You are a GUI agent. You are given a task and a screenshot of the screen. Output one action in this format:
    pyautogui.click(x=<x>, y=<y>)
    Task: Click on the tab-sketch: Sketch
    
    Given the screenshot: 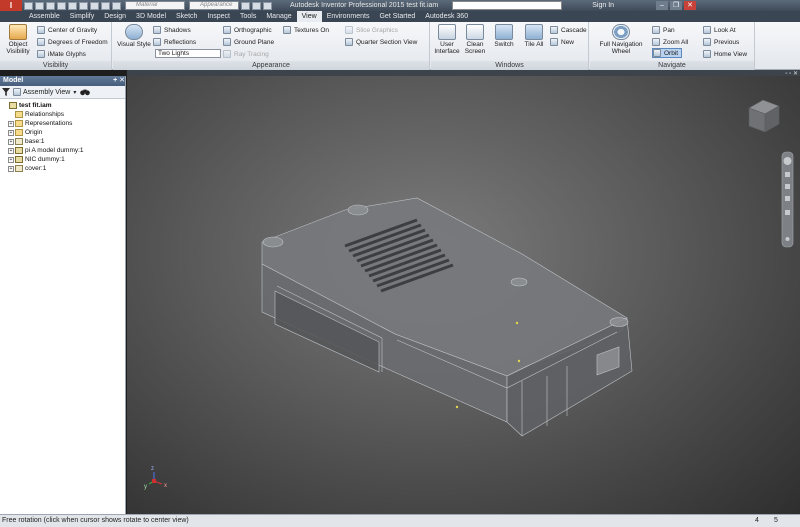 What is the action you would take?
    pyautogui.click(x=186, y=16)
    